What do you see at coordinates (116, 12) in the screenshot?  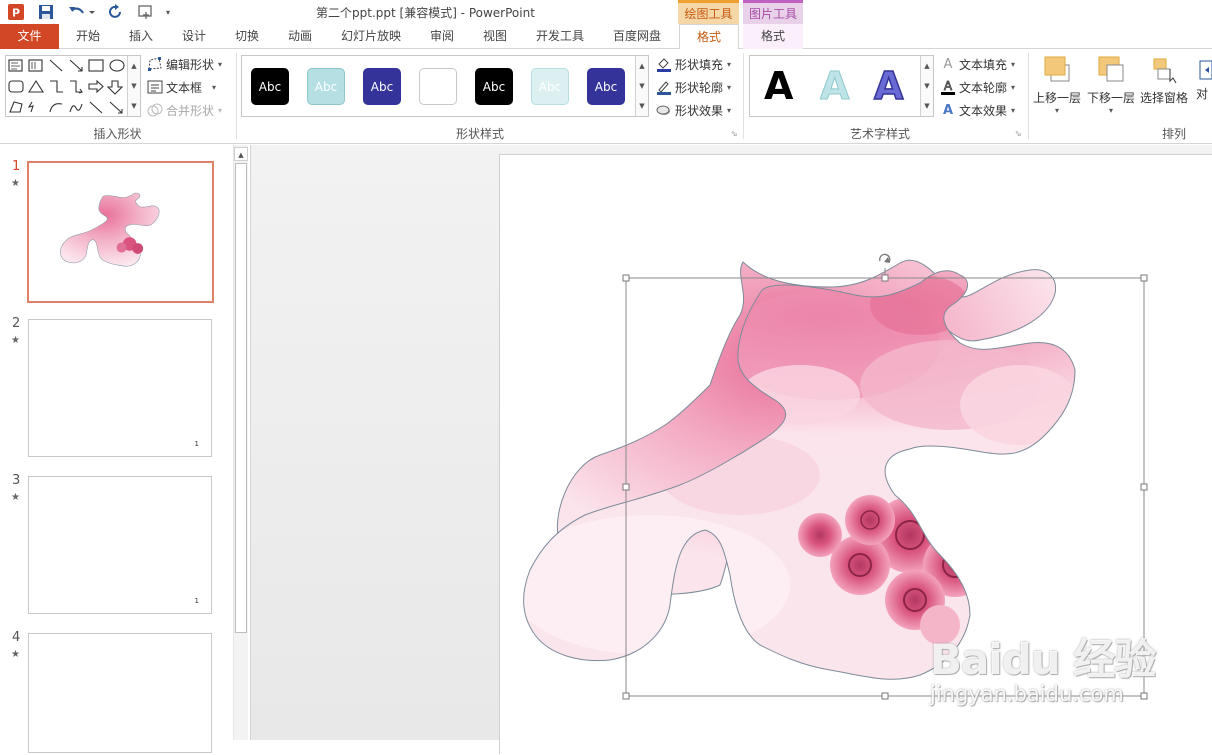 I see `redo-icon` at bounding box center [116, 12].